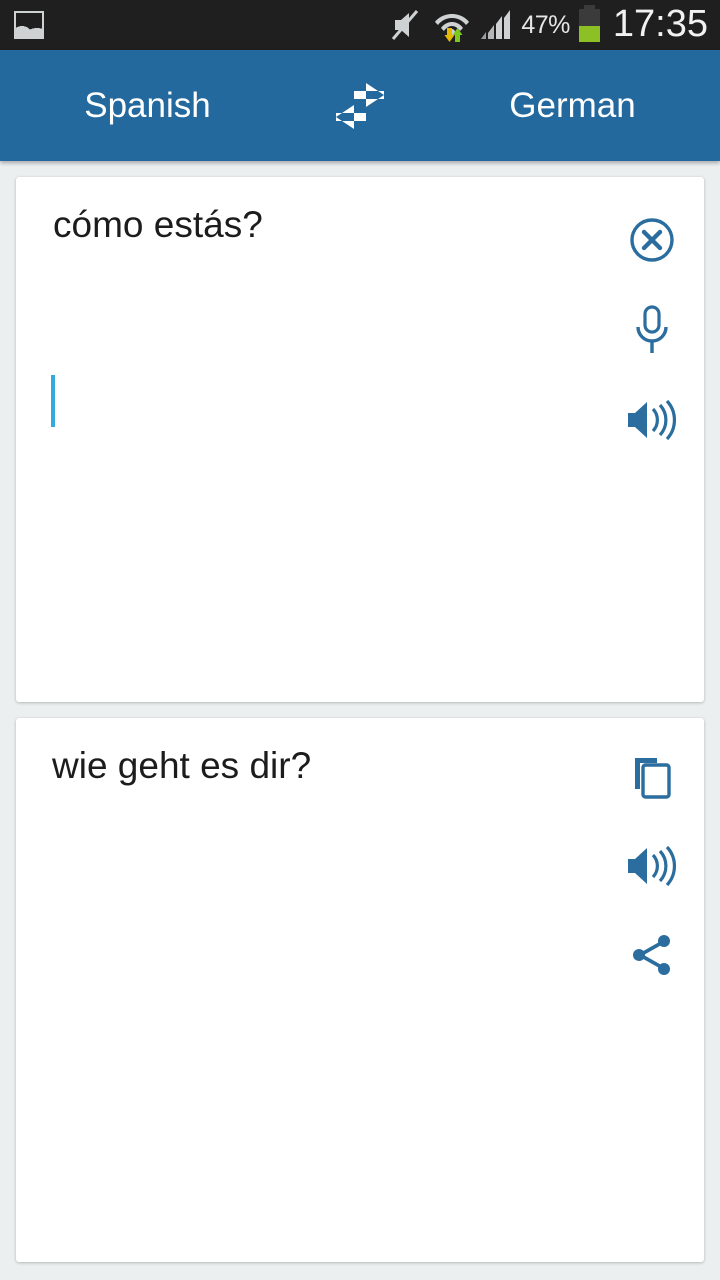 Image resolution: width=720 pixels, height=1280 pixels. Describe the element at coordinates (572, 105) in the screenshot. I see `target-language-button: German` at that location.